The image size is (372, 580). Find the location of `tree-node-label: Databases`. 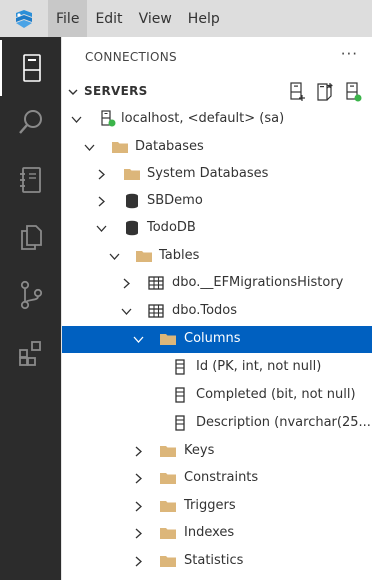

tree-node-label: Databases is located at coordinates (169, 146).